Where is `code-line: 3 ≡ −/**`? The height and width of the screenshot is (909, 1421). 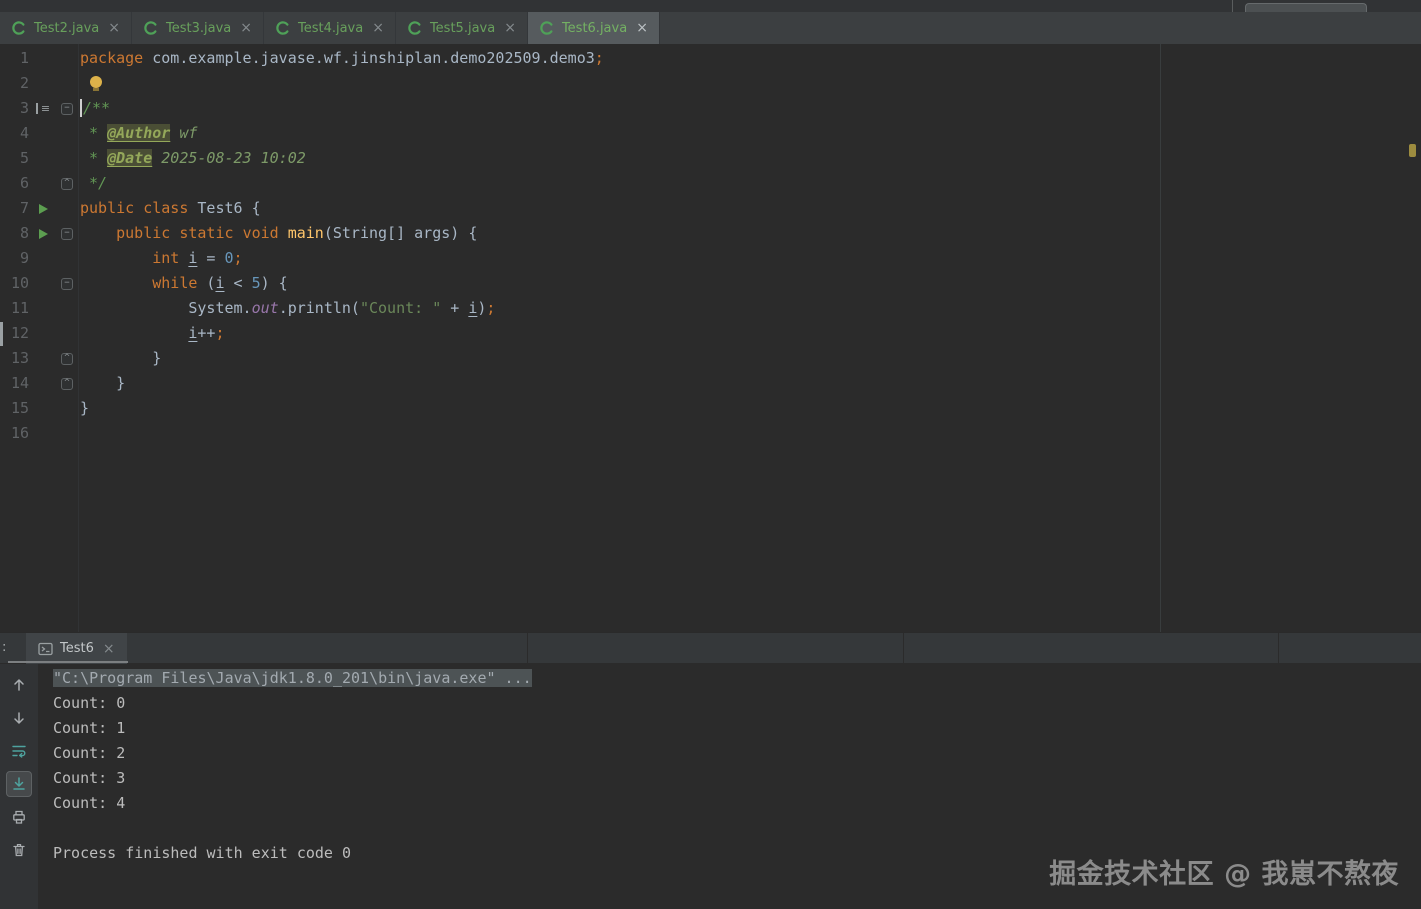
code-line: 3 ≡ −/** is located at coordinates (710, 108).